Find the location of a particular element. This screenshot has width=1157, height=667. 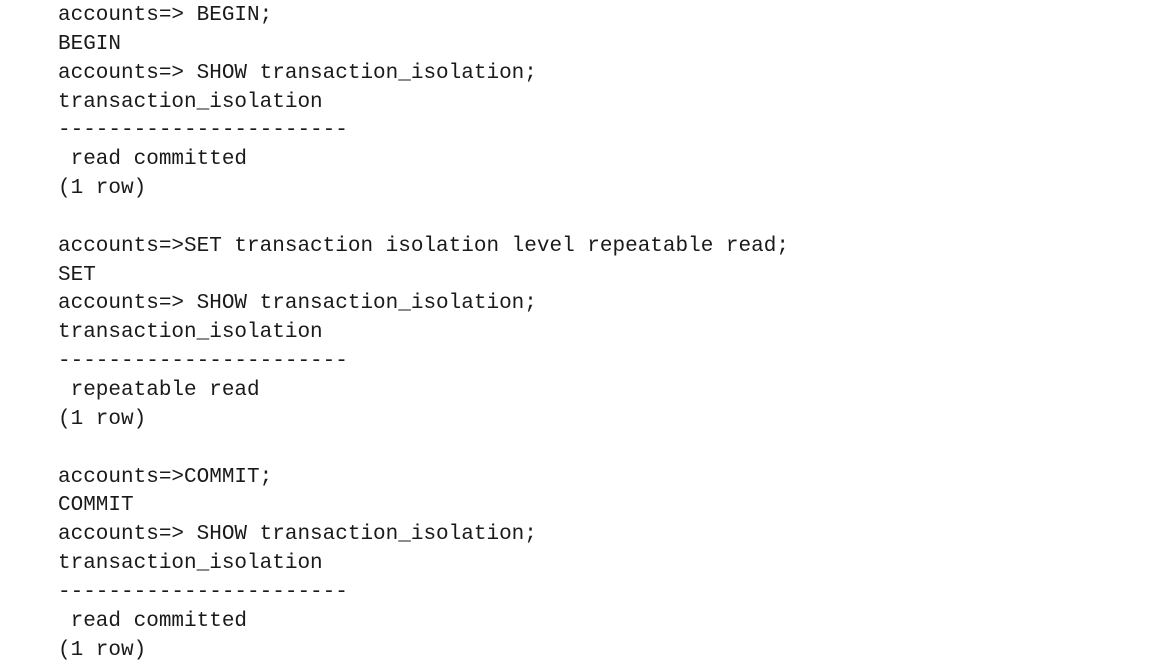

command-line: accounts=> BEGIN; is located at coordinates (165, 15).